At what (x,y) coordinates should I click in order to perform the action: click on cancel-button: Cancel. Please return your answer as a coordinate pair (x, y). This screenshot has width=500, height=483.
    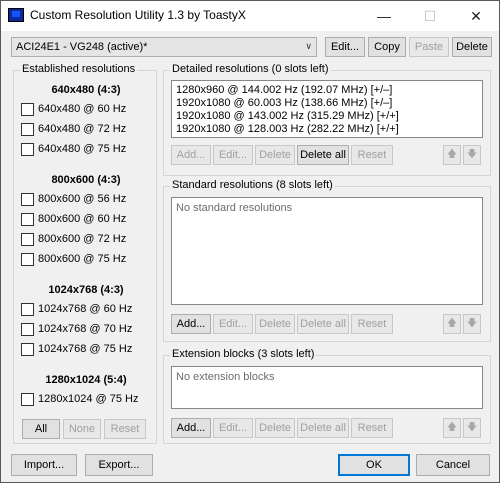
    Looking at the image, I should click on (453, 465).